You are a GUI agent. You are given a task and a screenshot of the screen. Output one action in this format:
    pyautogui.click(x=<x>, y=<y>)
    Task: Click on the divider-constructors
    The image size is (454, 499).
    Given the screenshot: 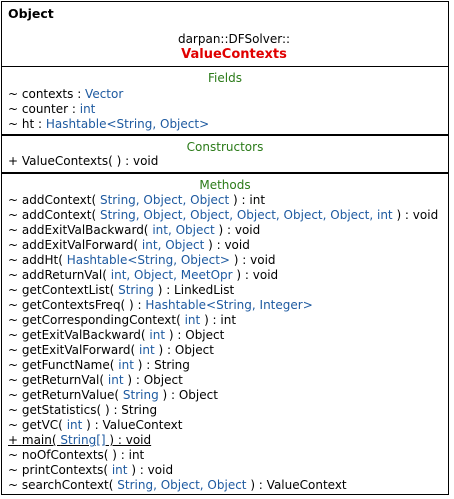 What is the action you would take?
    pyautogui.click(x=225, y=135)
    